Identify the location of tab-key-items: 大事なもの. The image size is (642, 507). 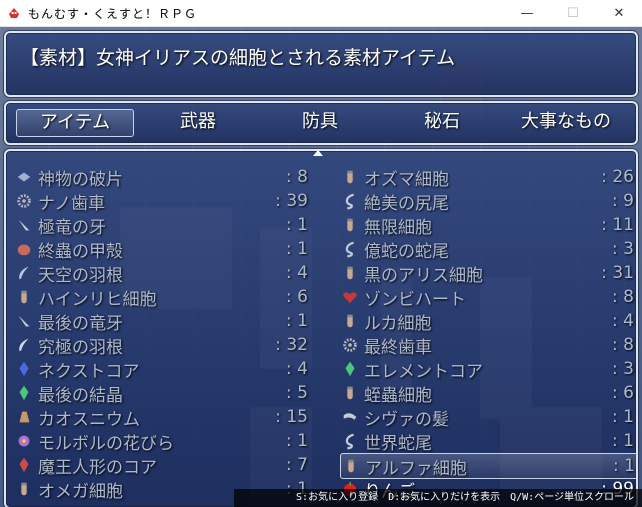
(566, 122).